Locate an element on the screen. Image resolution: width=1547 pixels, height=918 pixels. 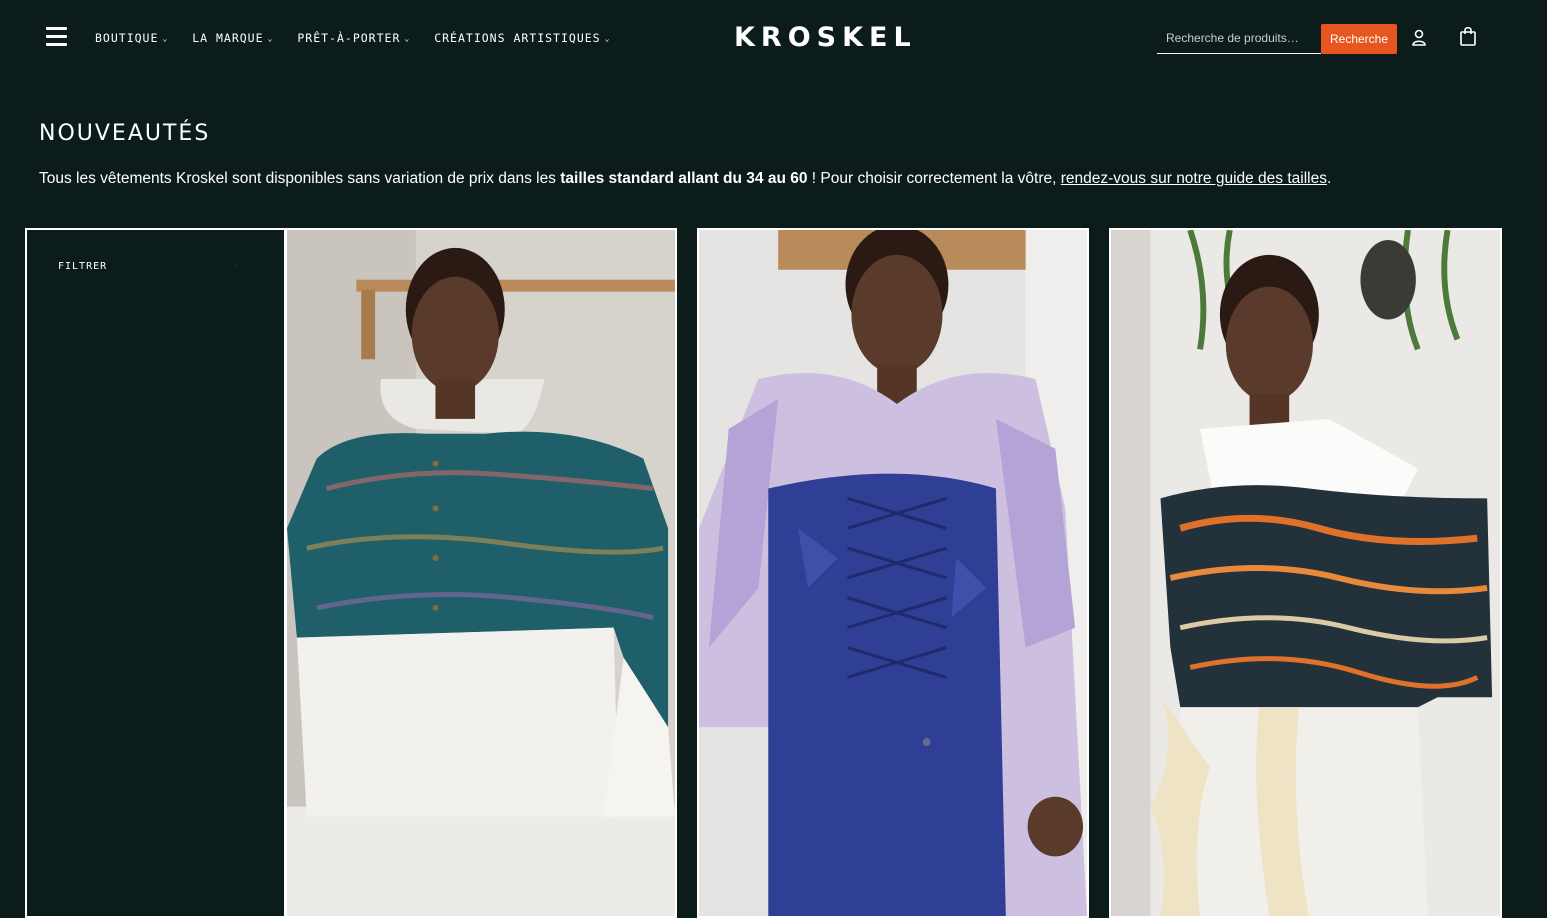
intro-text-bold: tailles standard allant du 34 au 60 is located at coordinates (684, 178).